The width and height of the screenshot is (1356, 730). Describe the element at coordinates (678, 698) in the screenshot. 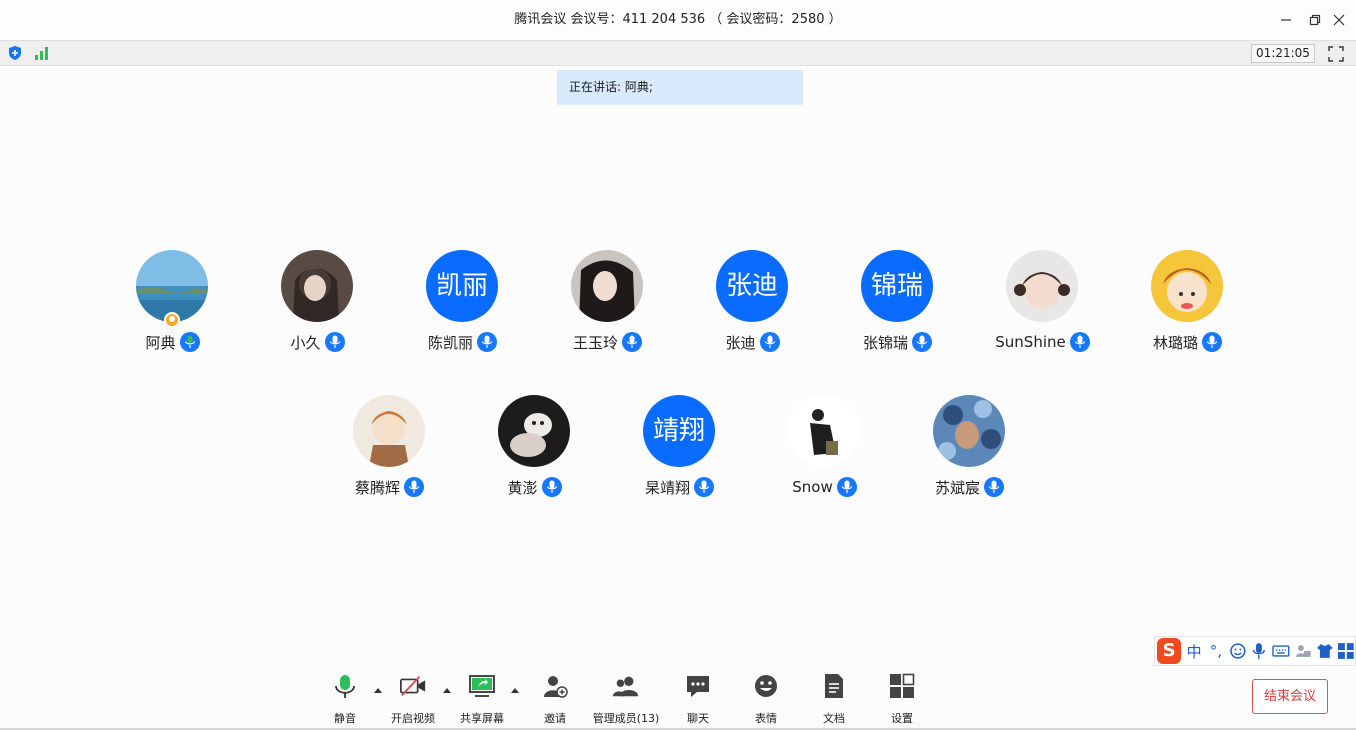

I see `meeting-toolbar: 静音 开启视频 共享屏幕 邀请 管理成员(13) 聊天 表情 文档 设置` at that location.